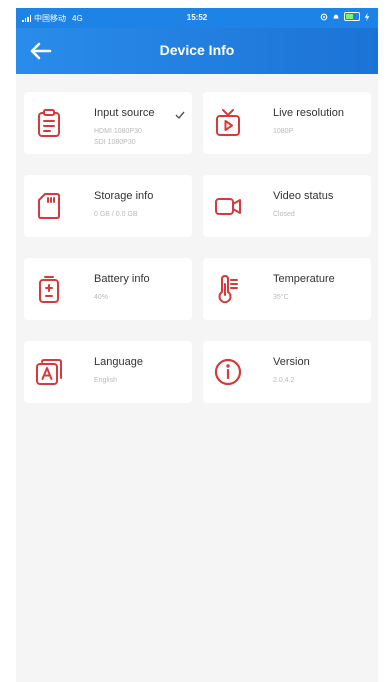 This screenshot has width=391, height=682. What do you see at coordinates (124, 196) in the screenshot?
I see `storage-info-label: Storage info` at bounding box center [124, 196].